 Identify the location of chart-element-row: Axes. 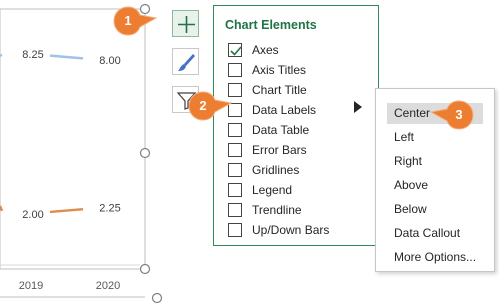
(300, 51).